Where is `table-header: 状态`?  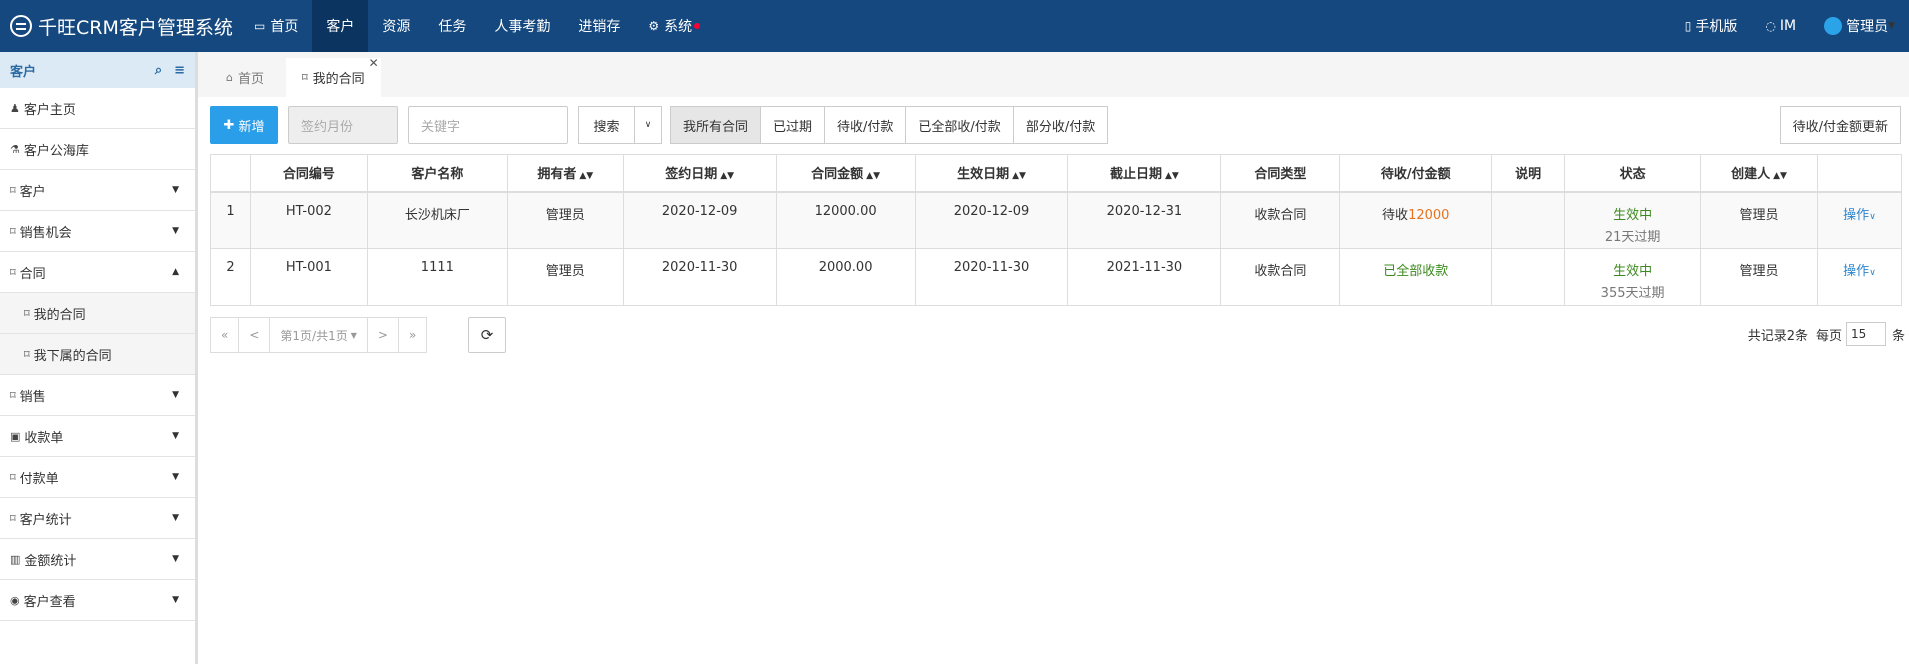
table-header: 状态 is located at coordinates (1633, 173).